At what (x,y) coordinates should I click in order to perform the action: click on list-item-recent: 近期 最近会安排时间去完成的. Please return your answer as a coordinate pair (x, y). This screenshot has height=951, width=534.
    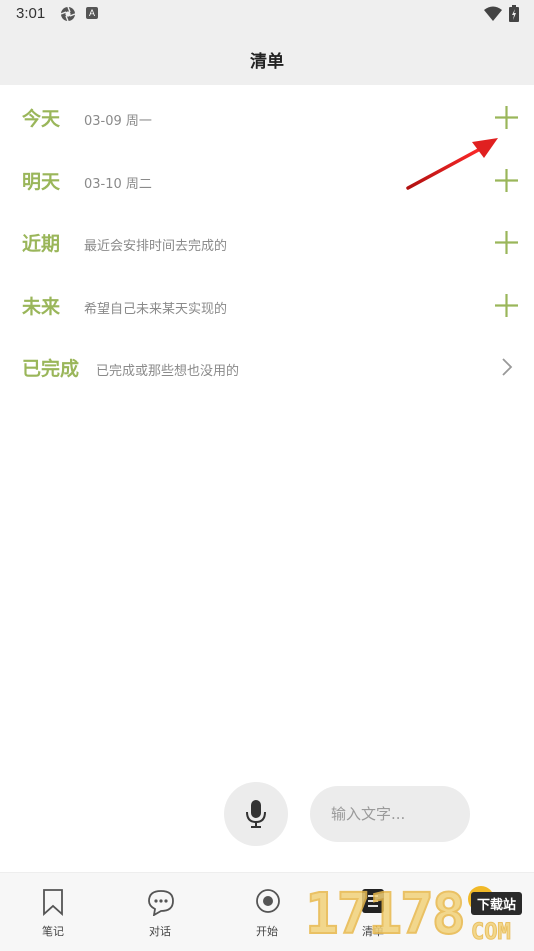
    Looking at the image, I should click on (267, 241).